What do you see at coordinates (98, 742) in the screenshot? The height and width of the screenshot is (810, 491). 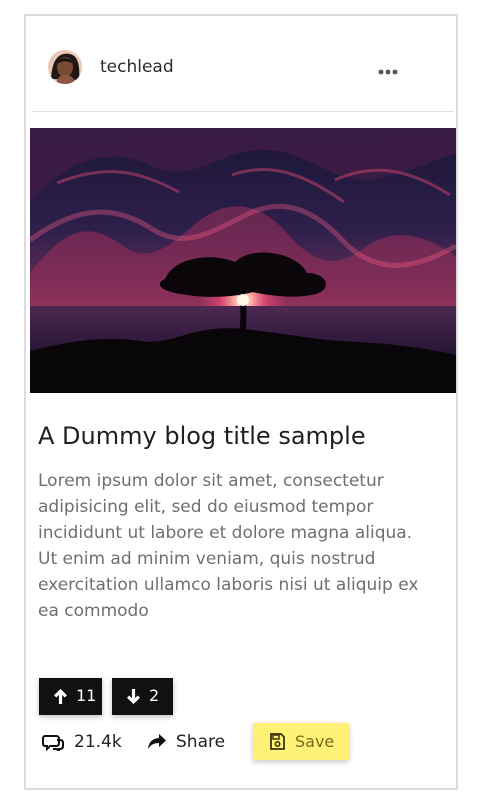 I see `comments-count: 21.4k` at bounding box center [98, 742].